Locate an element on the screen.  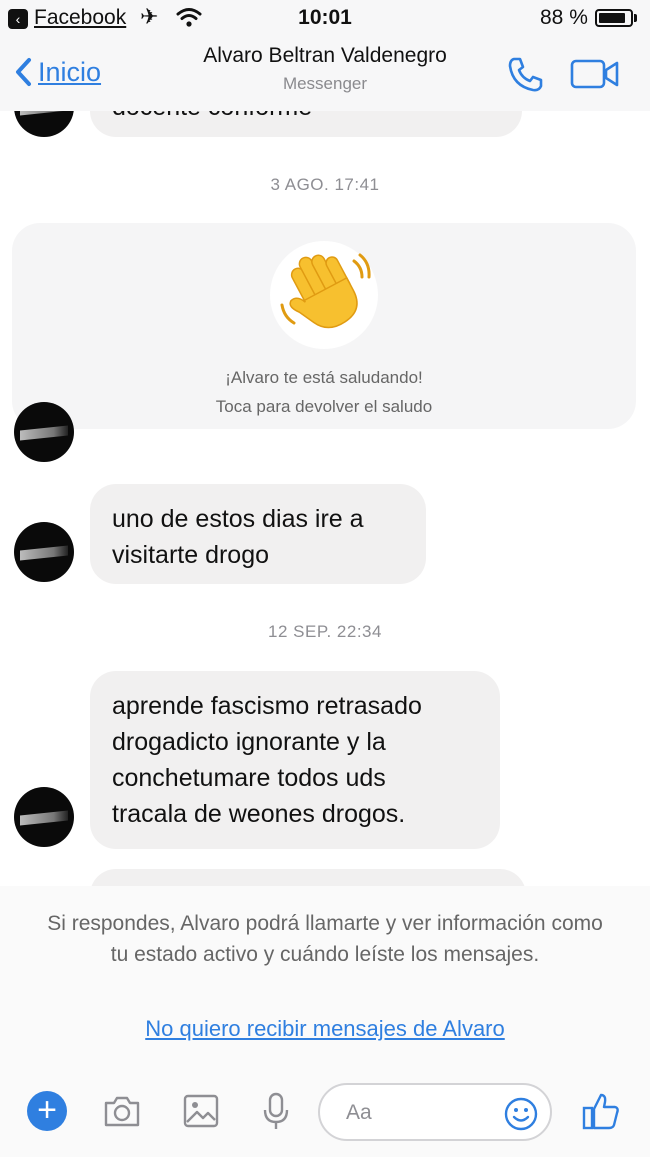
battery-icon is located at coordinates (614, 18).